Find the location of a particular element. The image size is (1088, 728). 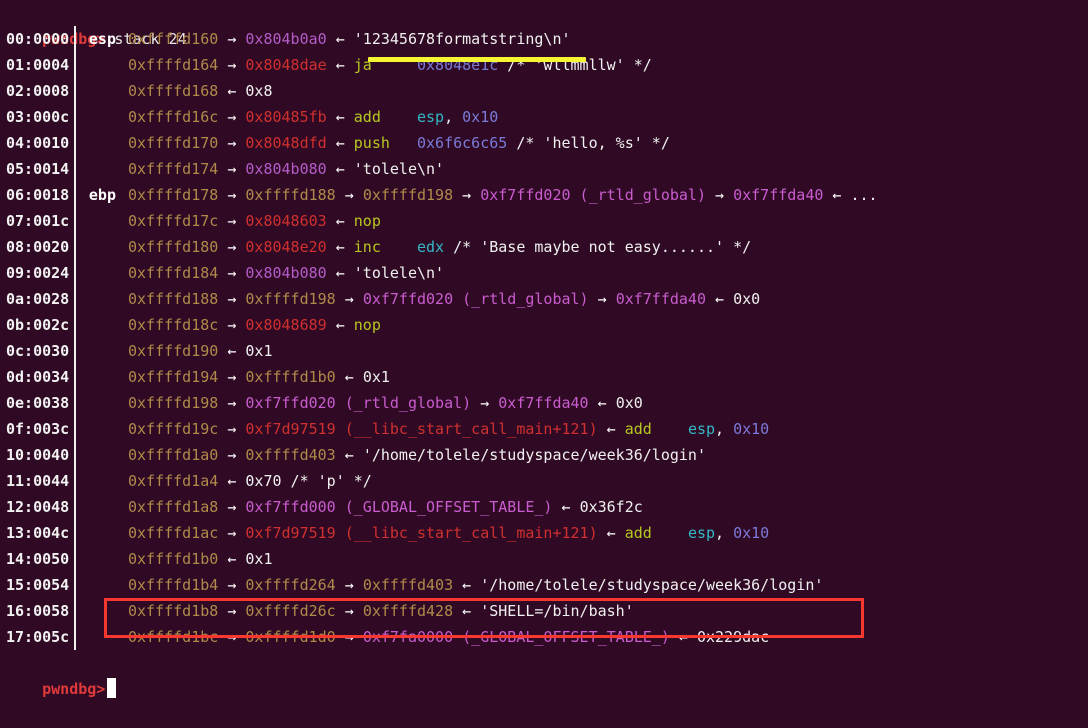

stack-row-content: 0xffffd1b0 ← 0x1 is located at coordinates (197, 559).